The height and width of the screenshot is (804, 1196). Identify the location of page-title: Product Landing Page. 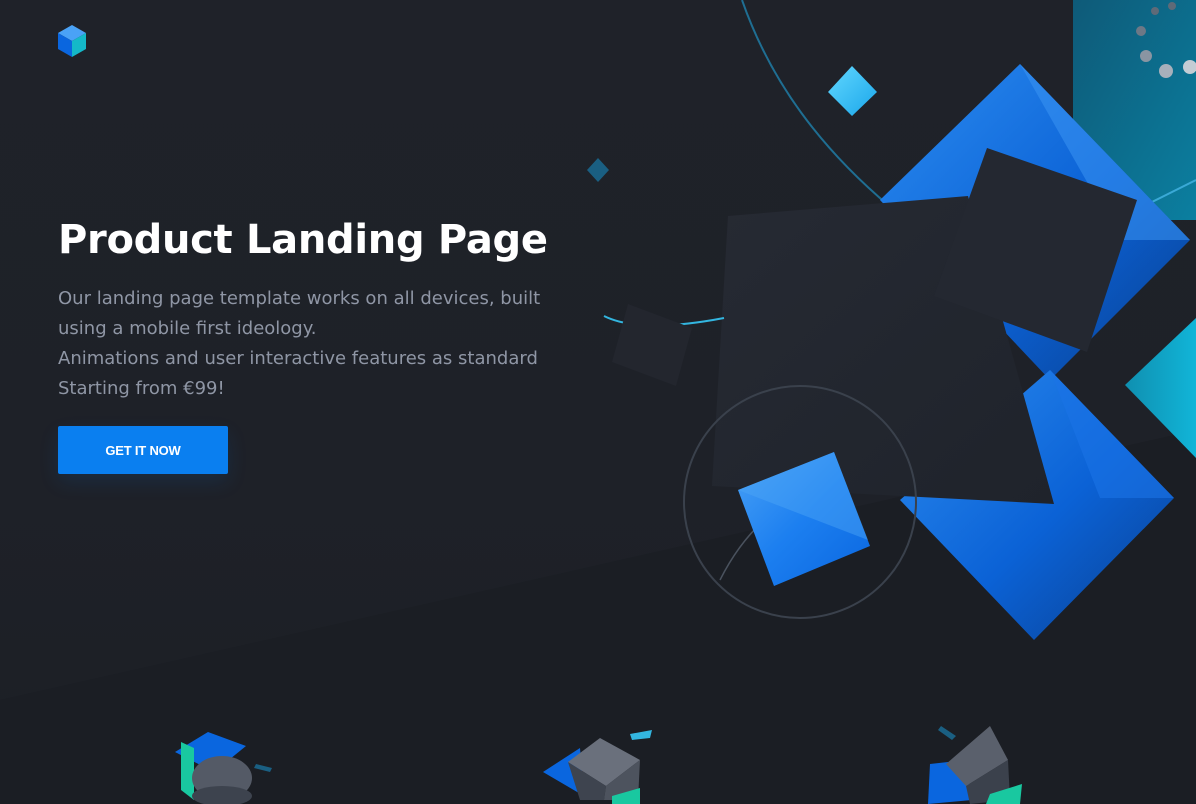
(303, 240).